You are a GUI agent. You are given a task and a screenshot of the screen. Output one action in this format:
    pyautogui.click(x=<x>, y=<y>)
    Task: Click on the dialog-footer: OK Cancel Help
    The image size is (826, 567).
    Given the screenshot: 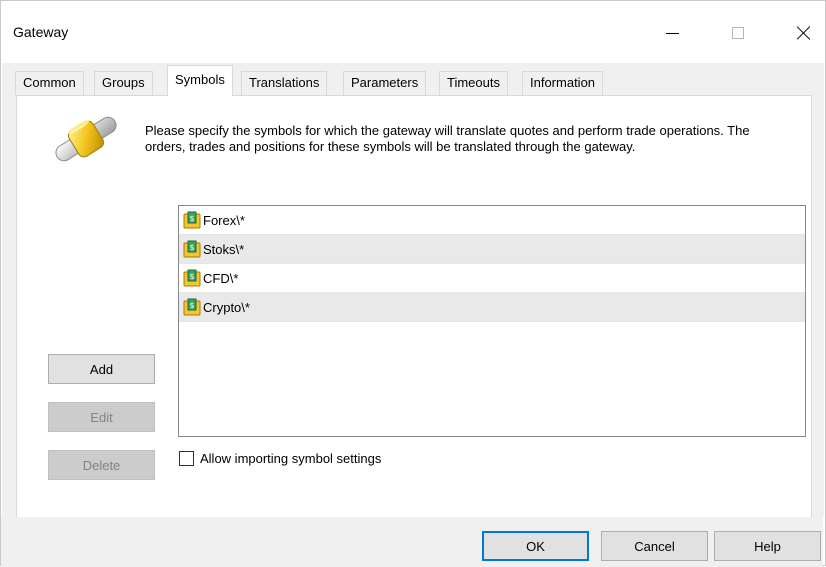 What is the action you would take?
    pyautogui.click(x=412, y=542)
    